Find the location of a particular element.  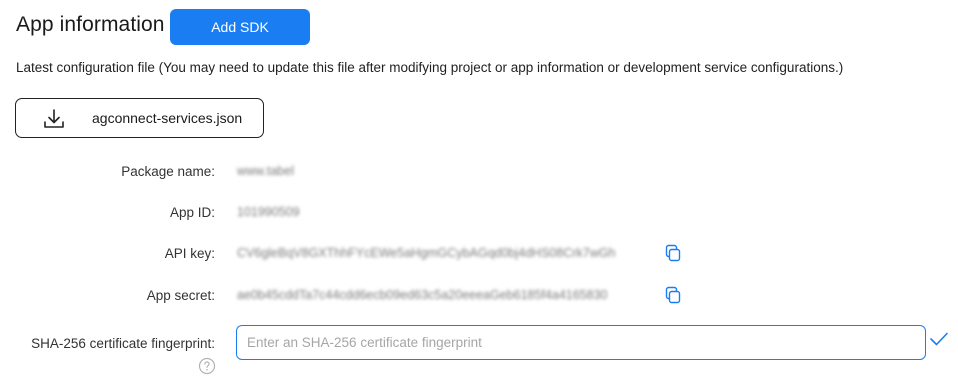

package-name-value: www.t​abel is located at coordinates (265, 171).